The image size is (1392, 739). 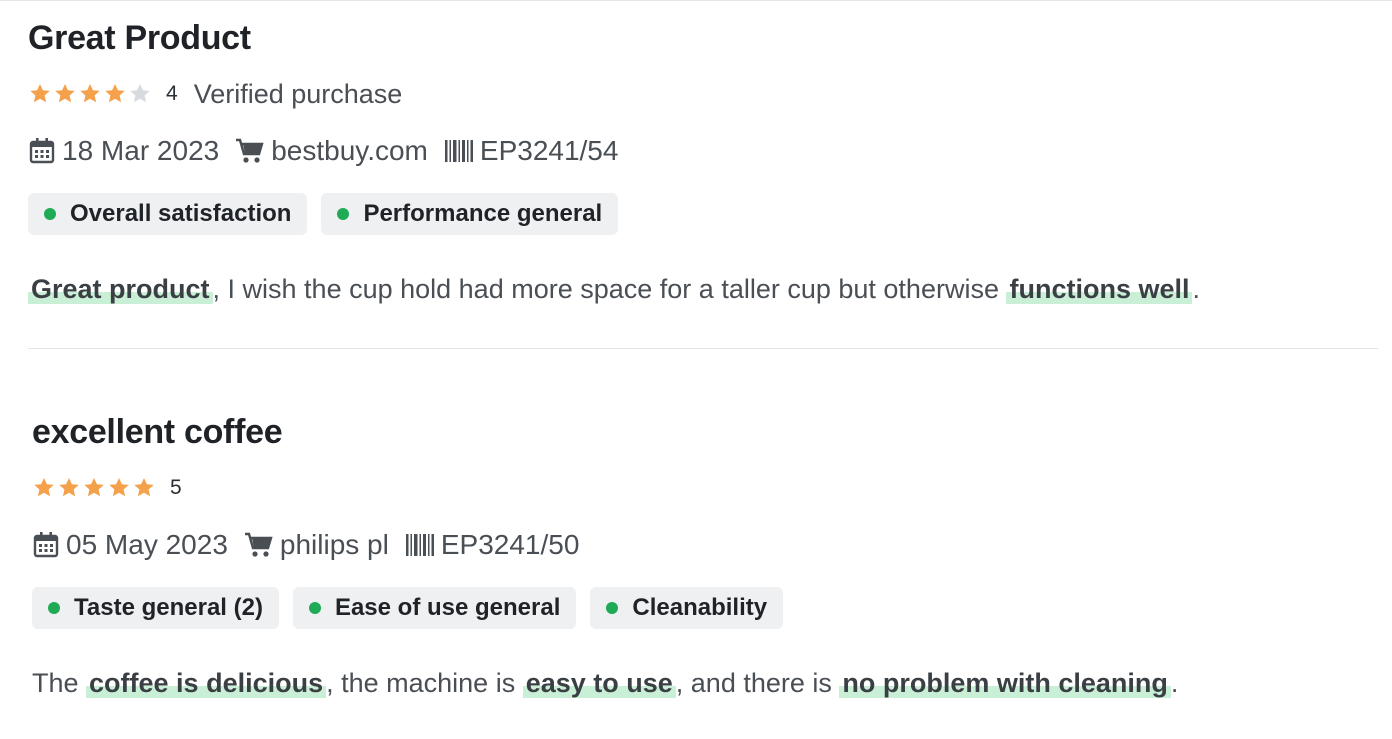 I want to click on topic-tag: Performance general, so click(x=470, y=214).